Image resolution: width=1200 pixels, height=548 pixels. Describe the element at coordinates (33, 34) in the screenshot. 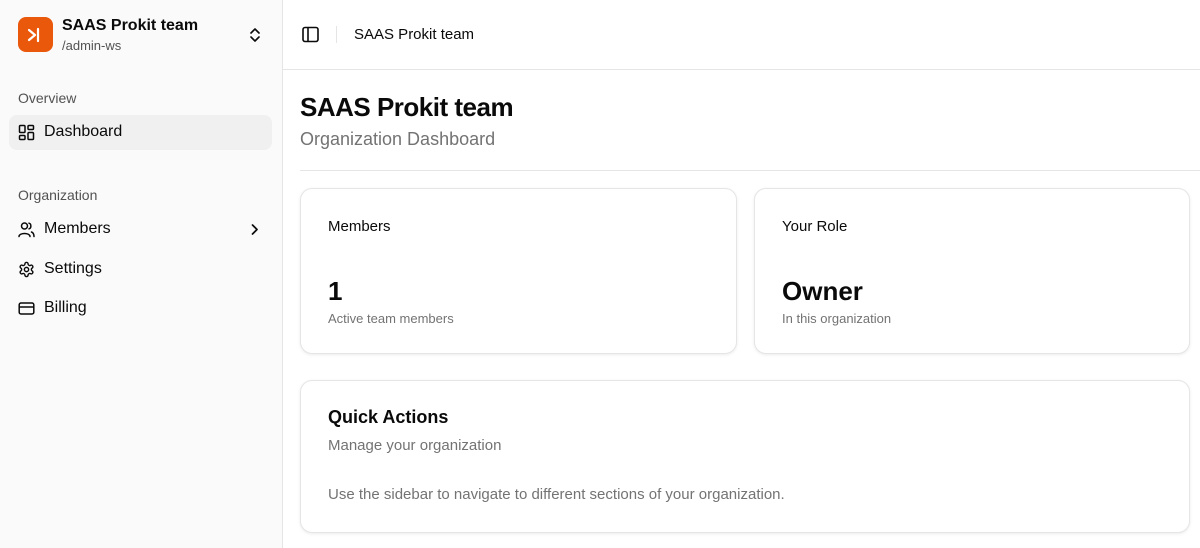

I see `terminal-icon` at that location.